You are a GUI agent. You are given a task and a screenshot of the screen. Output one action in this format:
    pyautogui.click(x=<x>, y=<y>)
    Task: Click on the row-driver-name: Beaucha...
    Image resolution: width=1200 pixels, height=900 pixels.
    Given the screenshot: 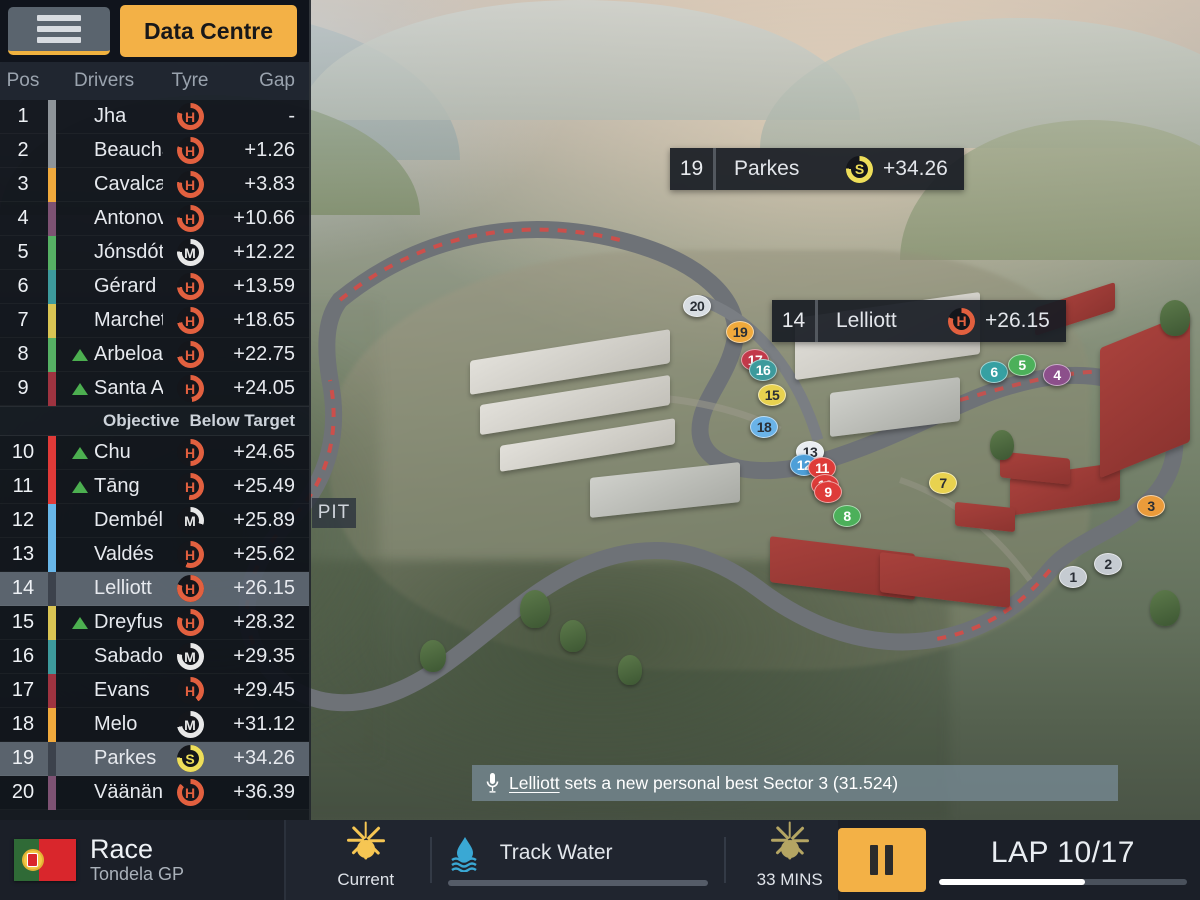 What is the action you would take?
    pyautogui.click(x=110, y=150)
    